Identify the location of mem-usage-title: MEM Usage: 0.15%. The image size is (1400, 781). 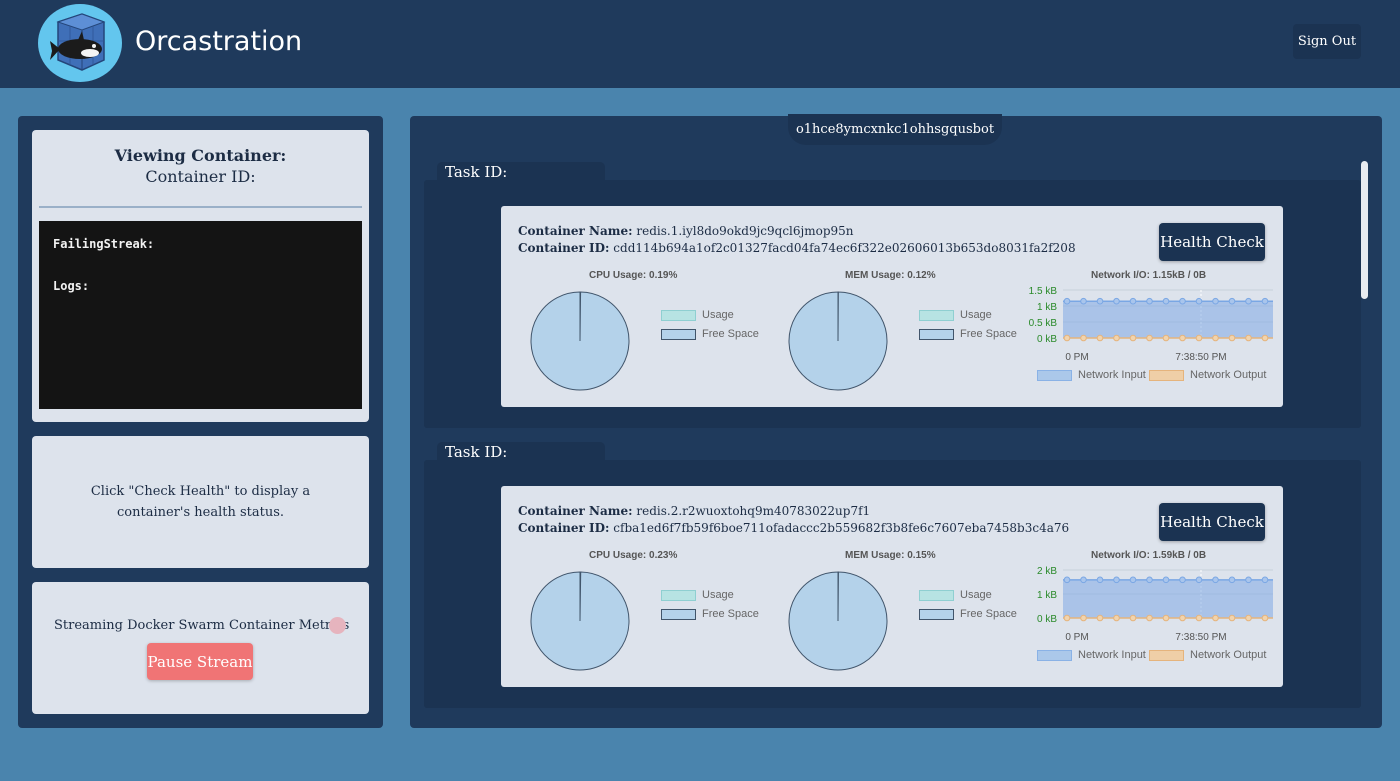
(890, 555).